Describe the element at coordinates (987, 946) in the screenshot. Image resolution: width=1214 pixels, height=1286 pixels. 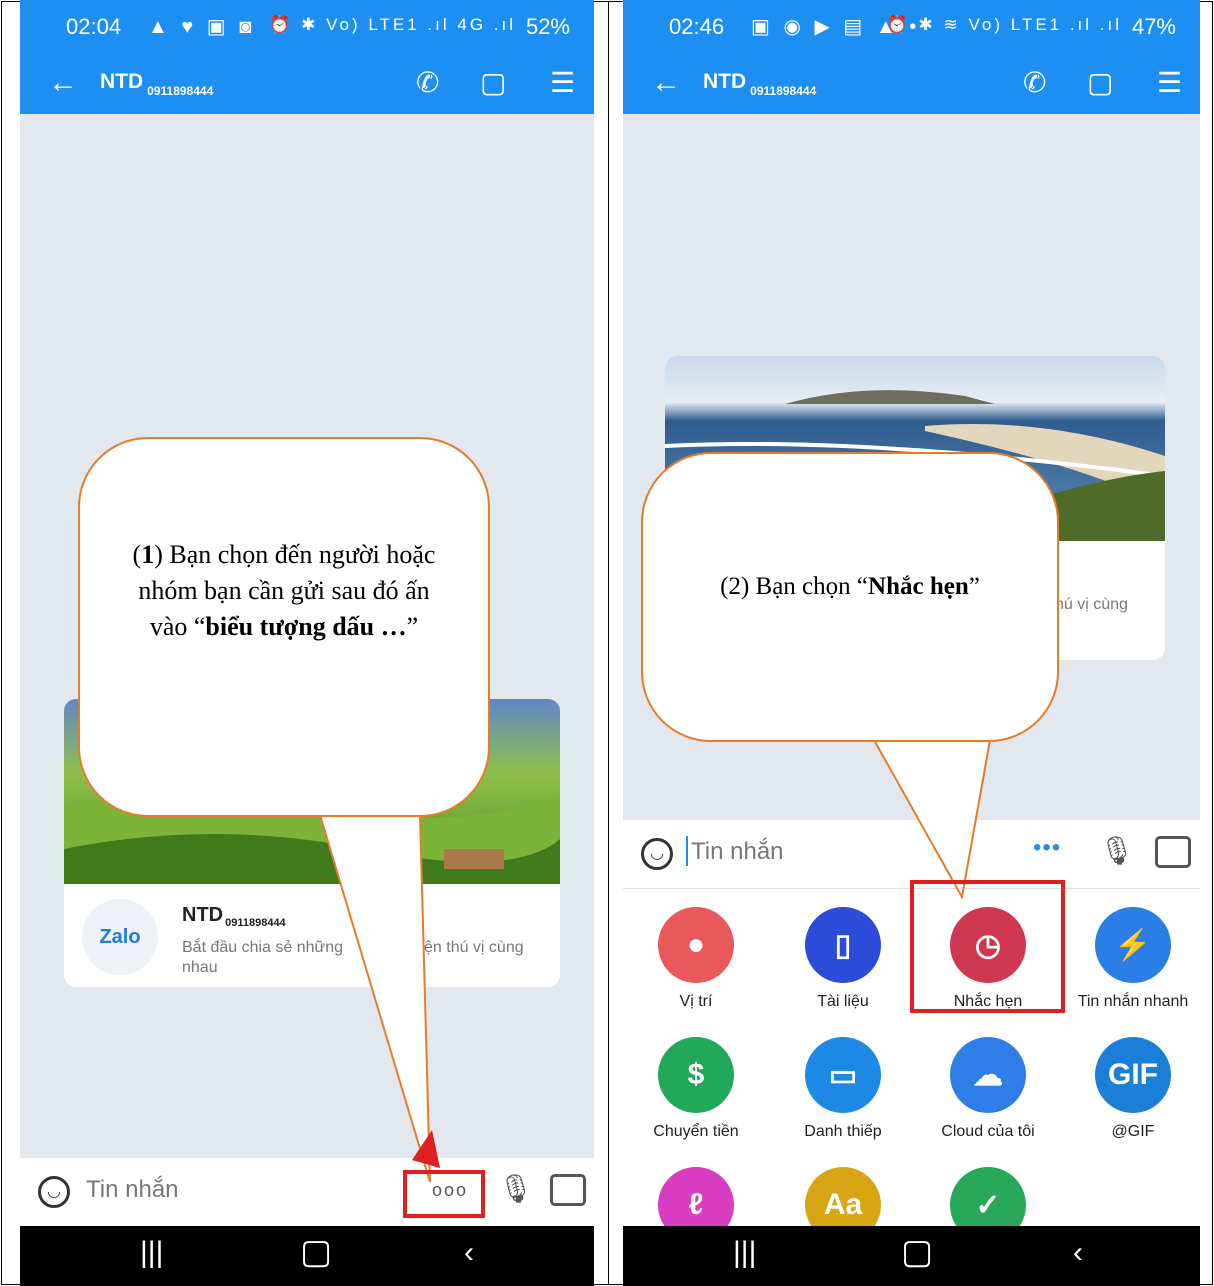
I see `highlight-nhac-hen` at that location.